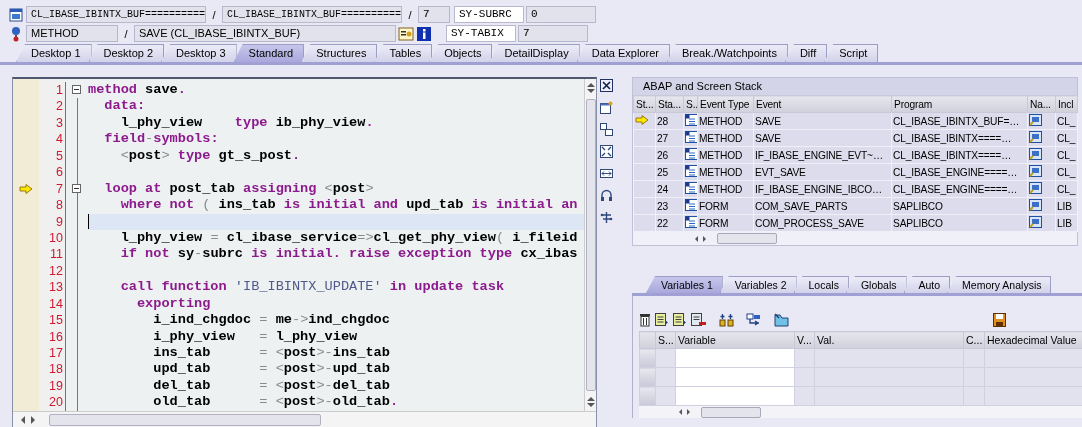  Describe the element at coordinates (161, 139) in the screenshot. I see `code-line: field-symbols:` at that location.